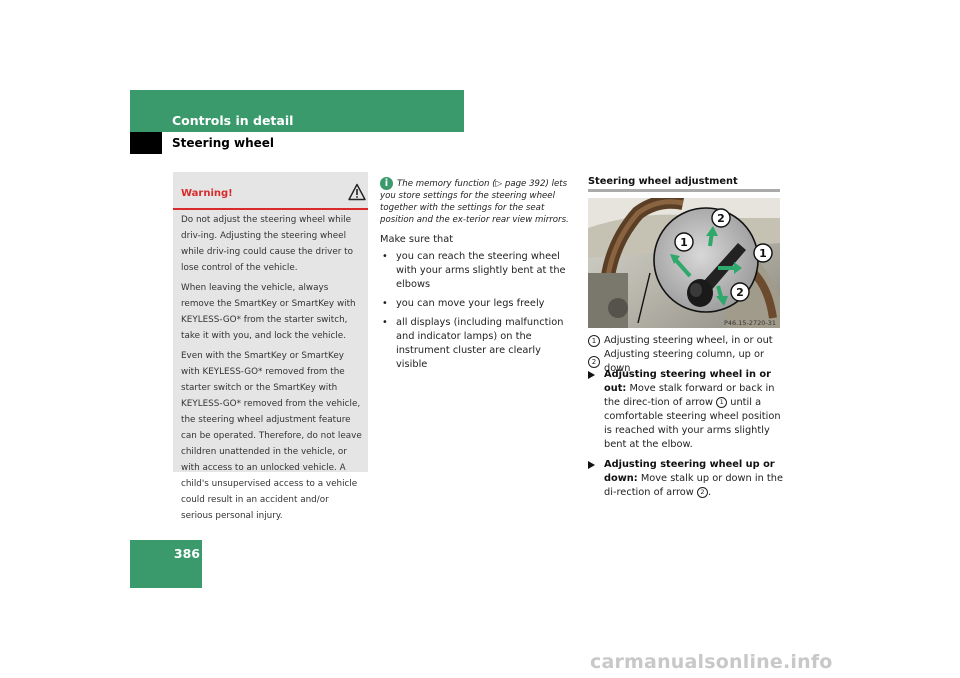  I want to click on page-number: 386, so click(186, 553).